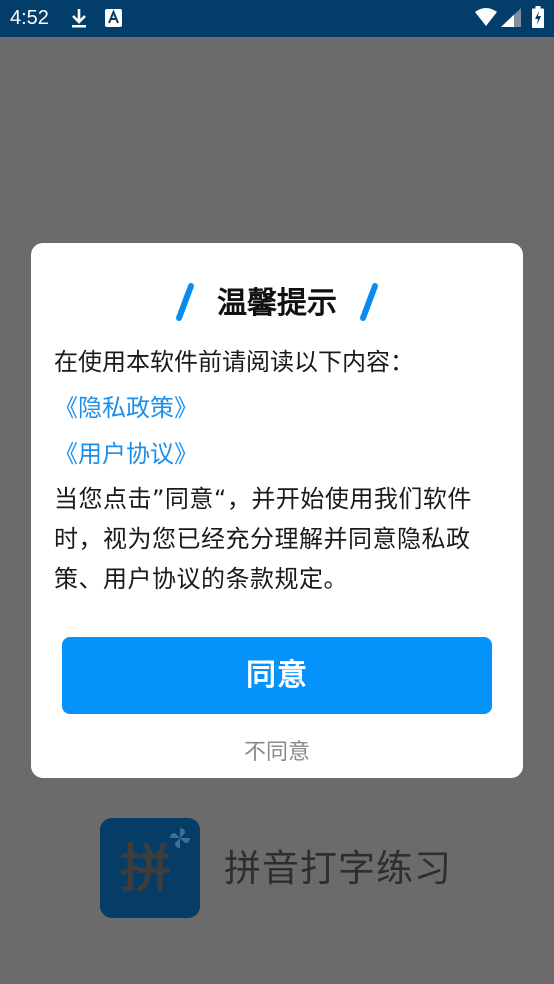 This screenshot has width=554, height=984. I want to click on app-name: 拼音打字练习, so click(338, 868).